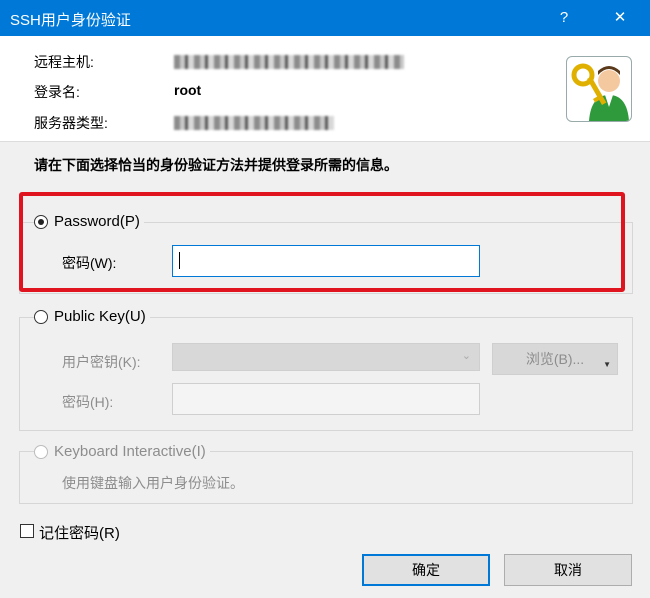 The image size is (650, 598). What do you see at coordinates (607, 364) in the screenshot?
I see `dropdown-arrow-icon: ▼` at bounding box center [607, 364].